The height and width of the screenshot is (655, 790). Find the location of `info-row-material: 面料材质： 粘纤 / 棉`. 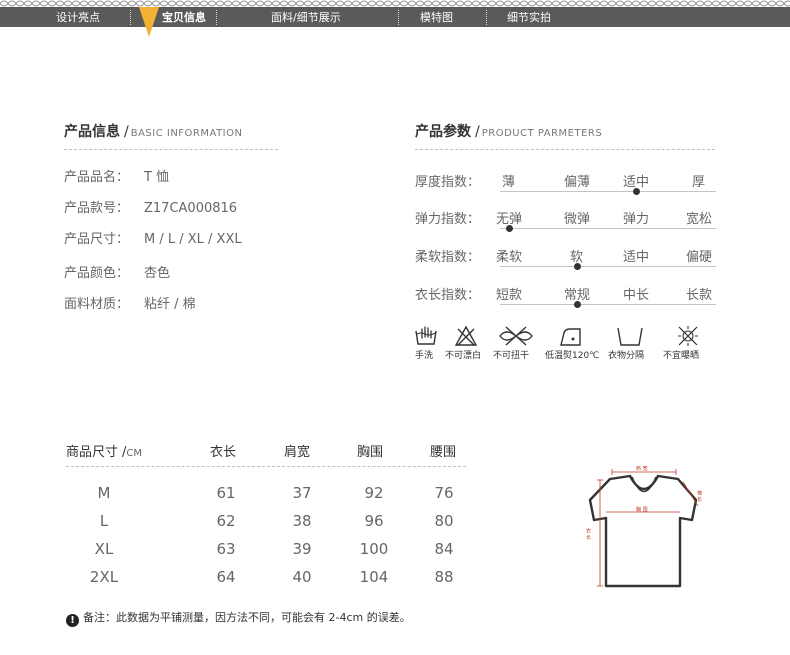

info-row-material: 面料材质： 粘纤 / 棉 is located at coordinates (130, 302).